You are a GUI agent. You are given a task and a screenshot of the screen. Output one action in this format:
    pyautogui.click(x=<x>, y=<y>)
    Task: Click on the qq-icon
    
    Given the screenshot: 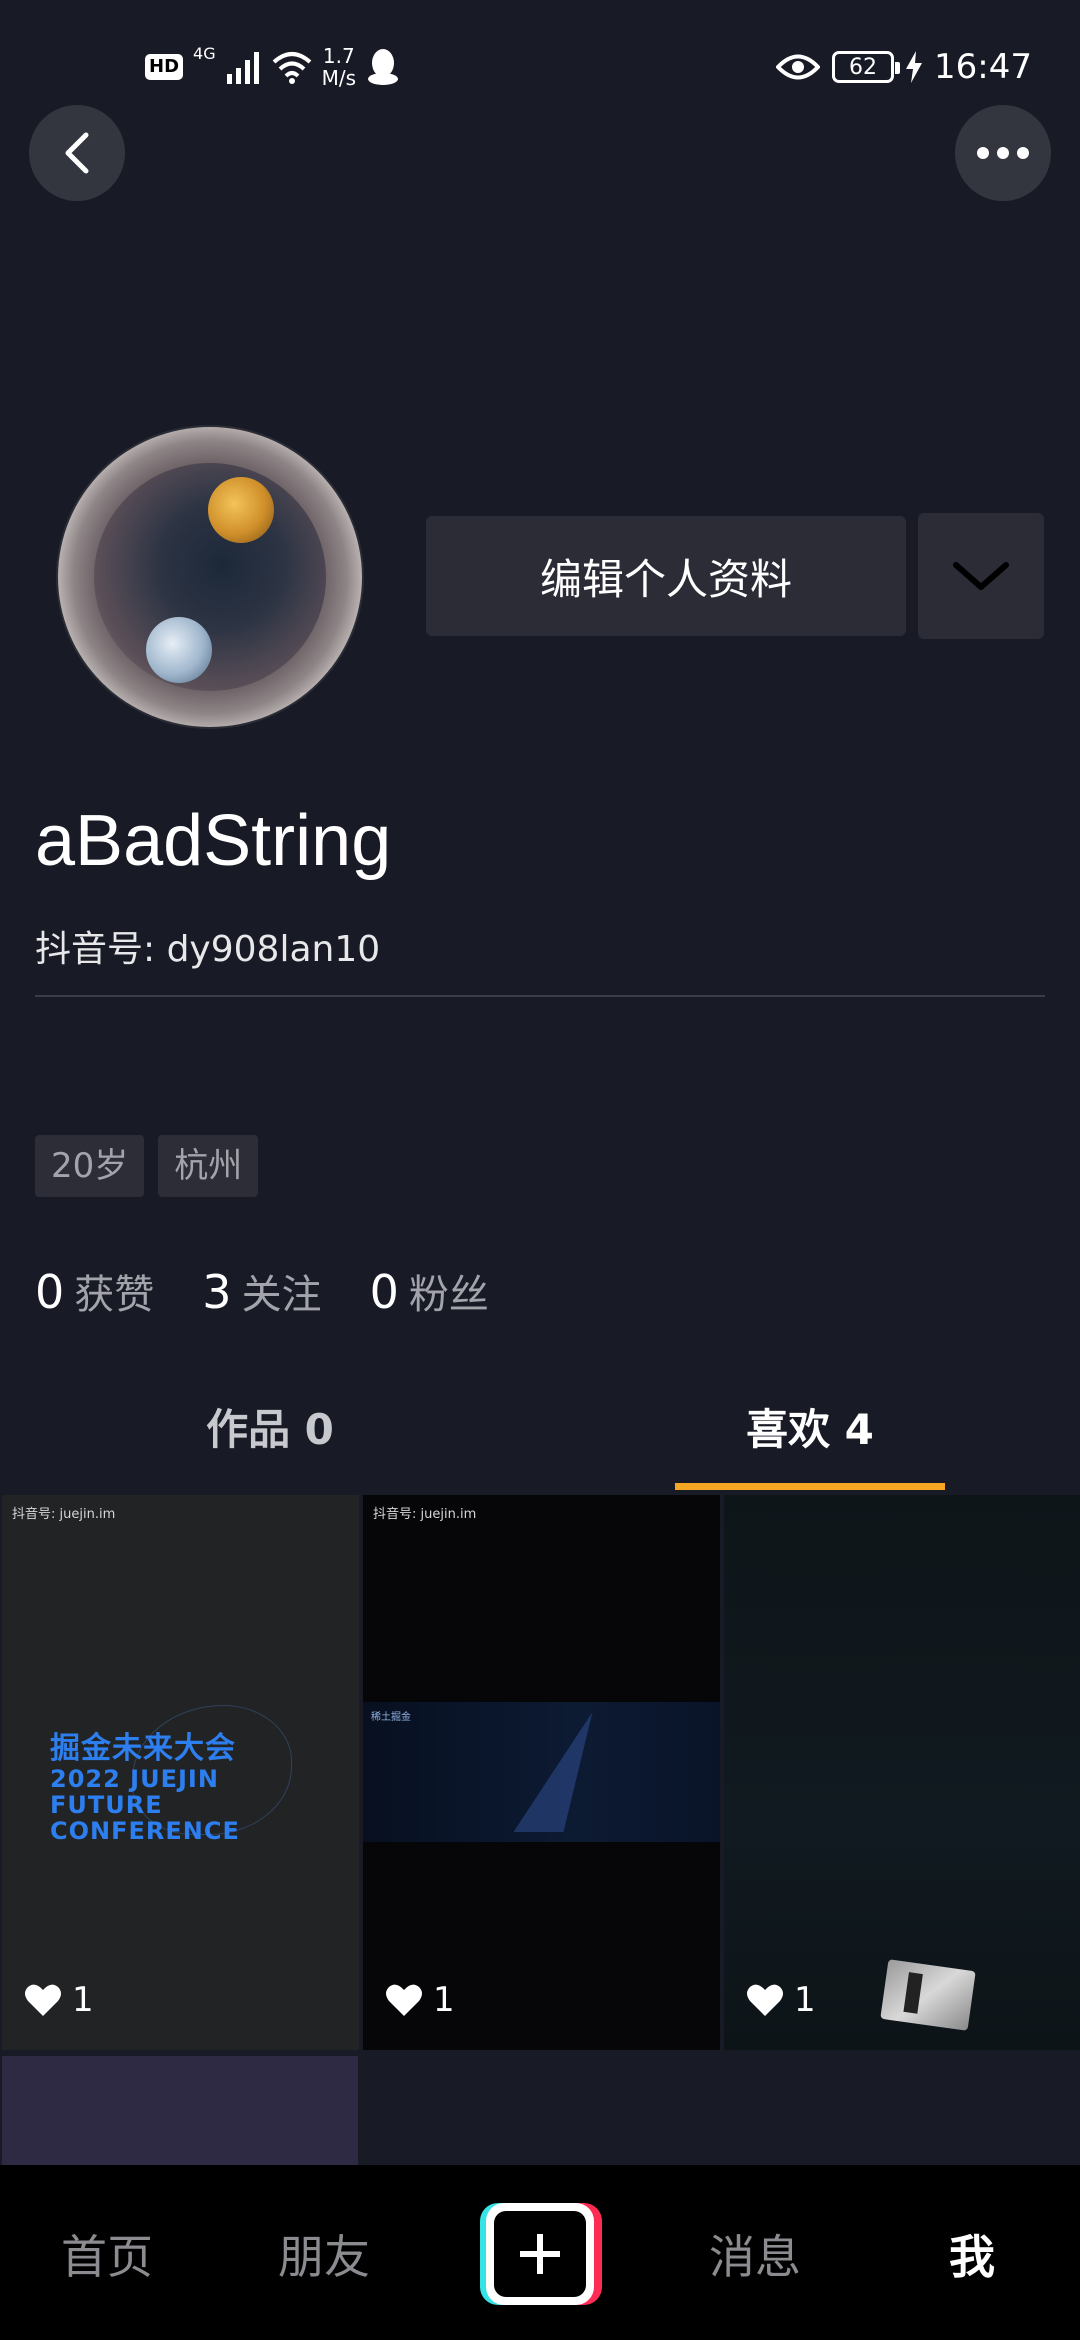 What is the action you would take?
    pyautogui.click(x=383, y=67)
    